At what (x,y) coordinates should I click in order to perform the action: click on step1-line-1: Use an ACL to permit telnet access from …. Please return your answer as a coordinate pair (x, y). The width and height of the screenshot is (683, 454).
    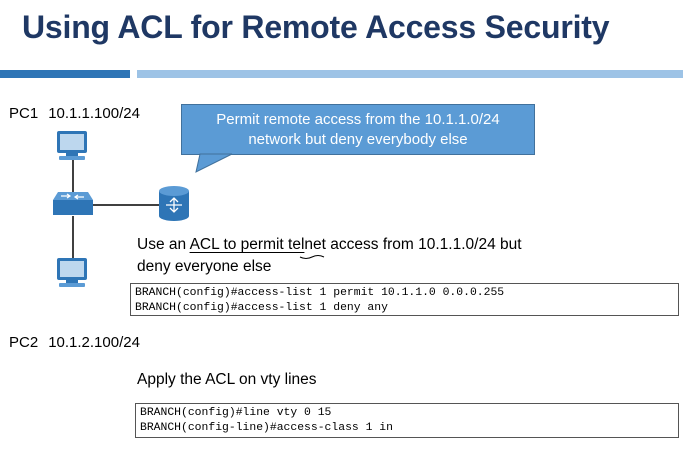
    Looking at the image, I should click on (329, 245).